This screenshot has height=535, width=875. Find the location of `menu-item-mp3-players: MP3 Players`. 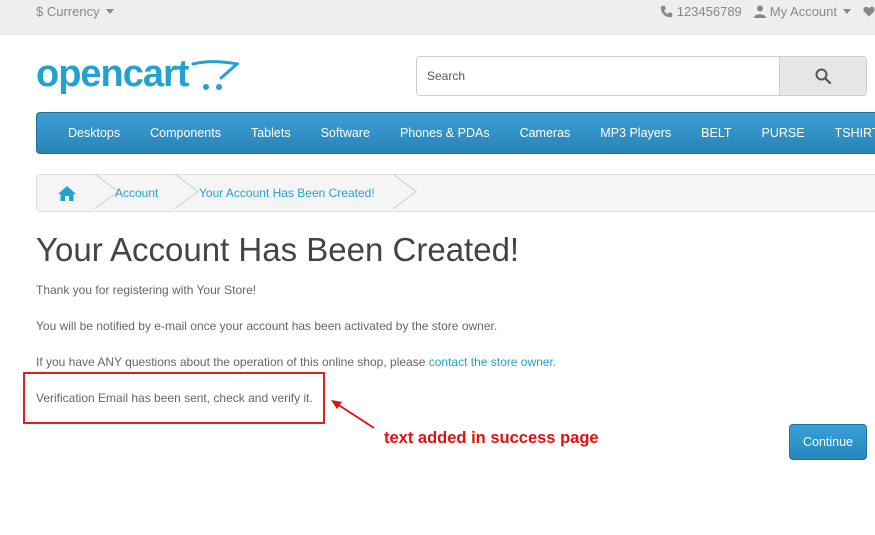

menu-item-mp3-players: MP3 Players is located at coordinates (635, 133).